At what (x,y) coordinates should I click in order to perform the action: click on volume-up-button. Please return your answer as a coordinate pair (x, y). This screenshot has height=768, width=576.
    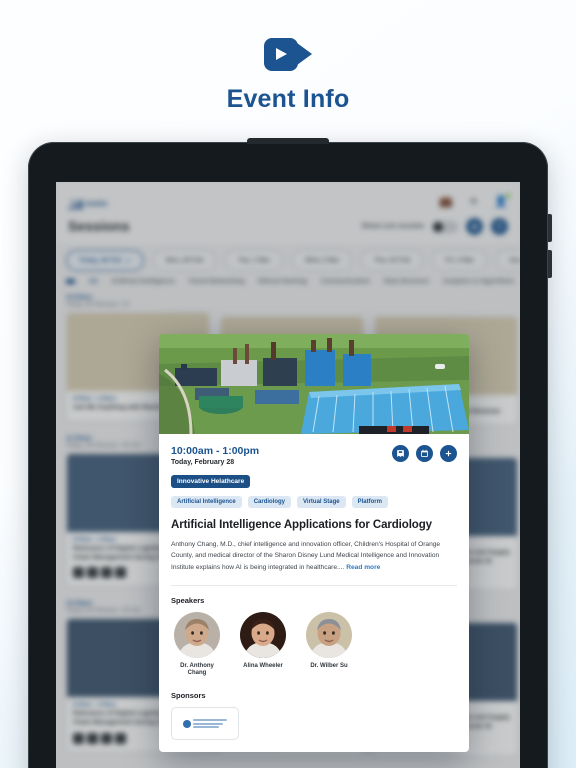
    Looking at the image, I should click on (550, 228).